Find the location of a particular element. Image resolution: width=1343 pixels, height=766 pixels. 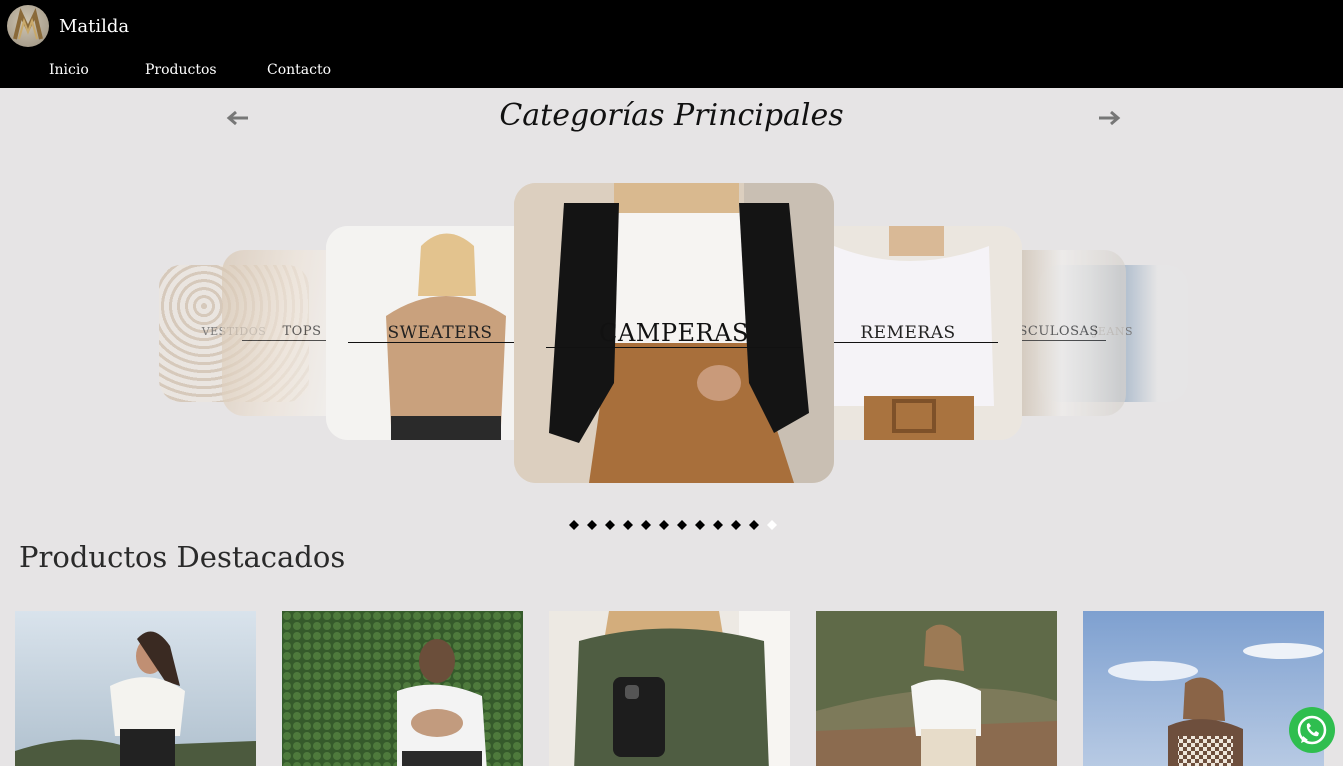

matilda-logo-icon is located at coordinates (28, 26).